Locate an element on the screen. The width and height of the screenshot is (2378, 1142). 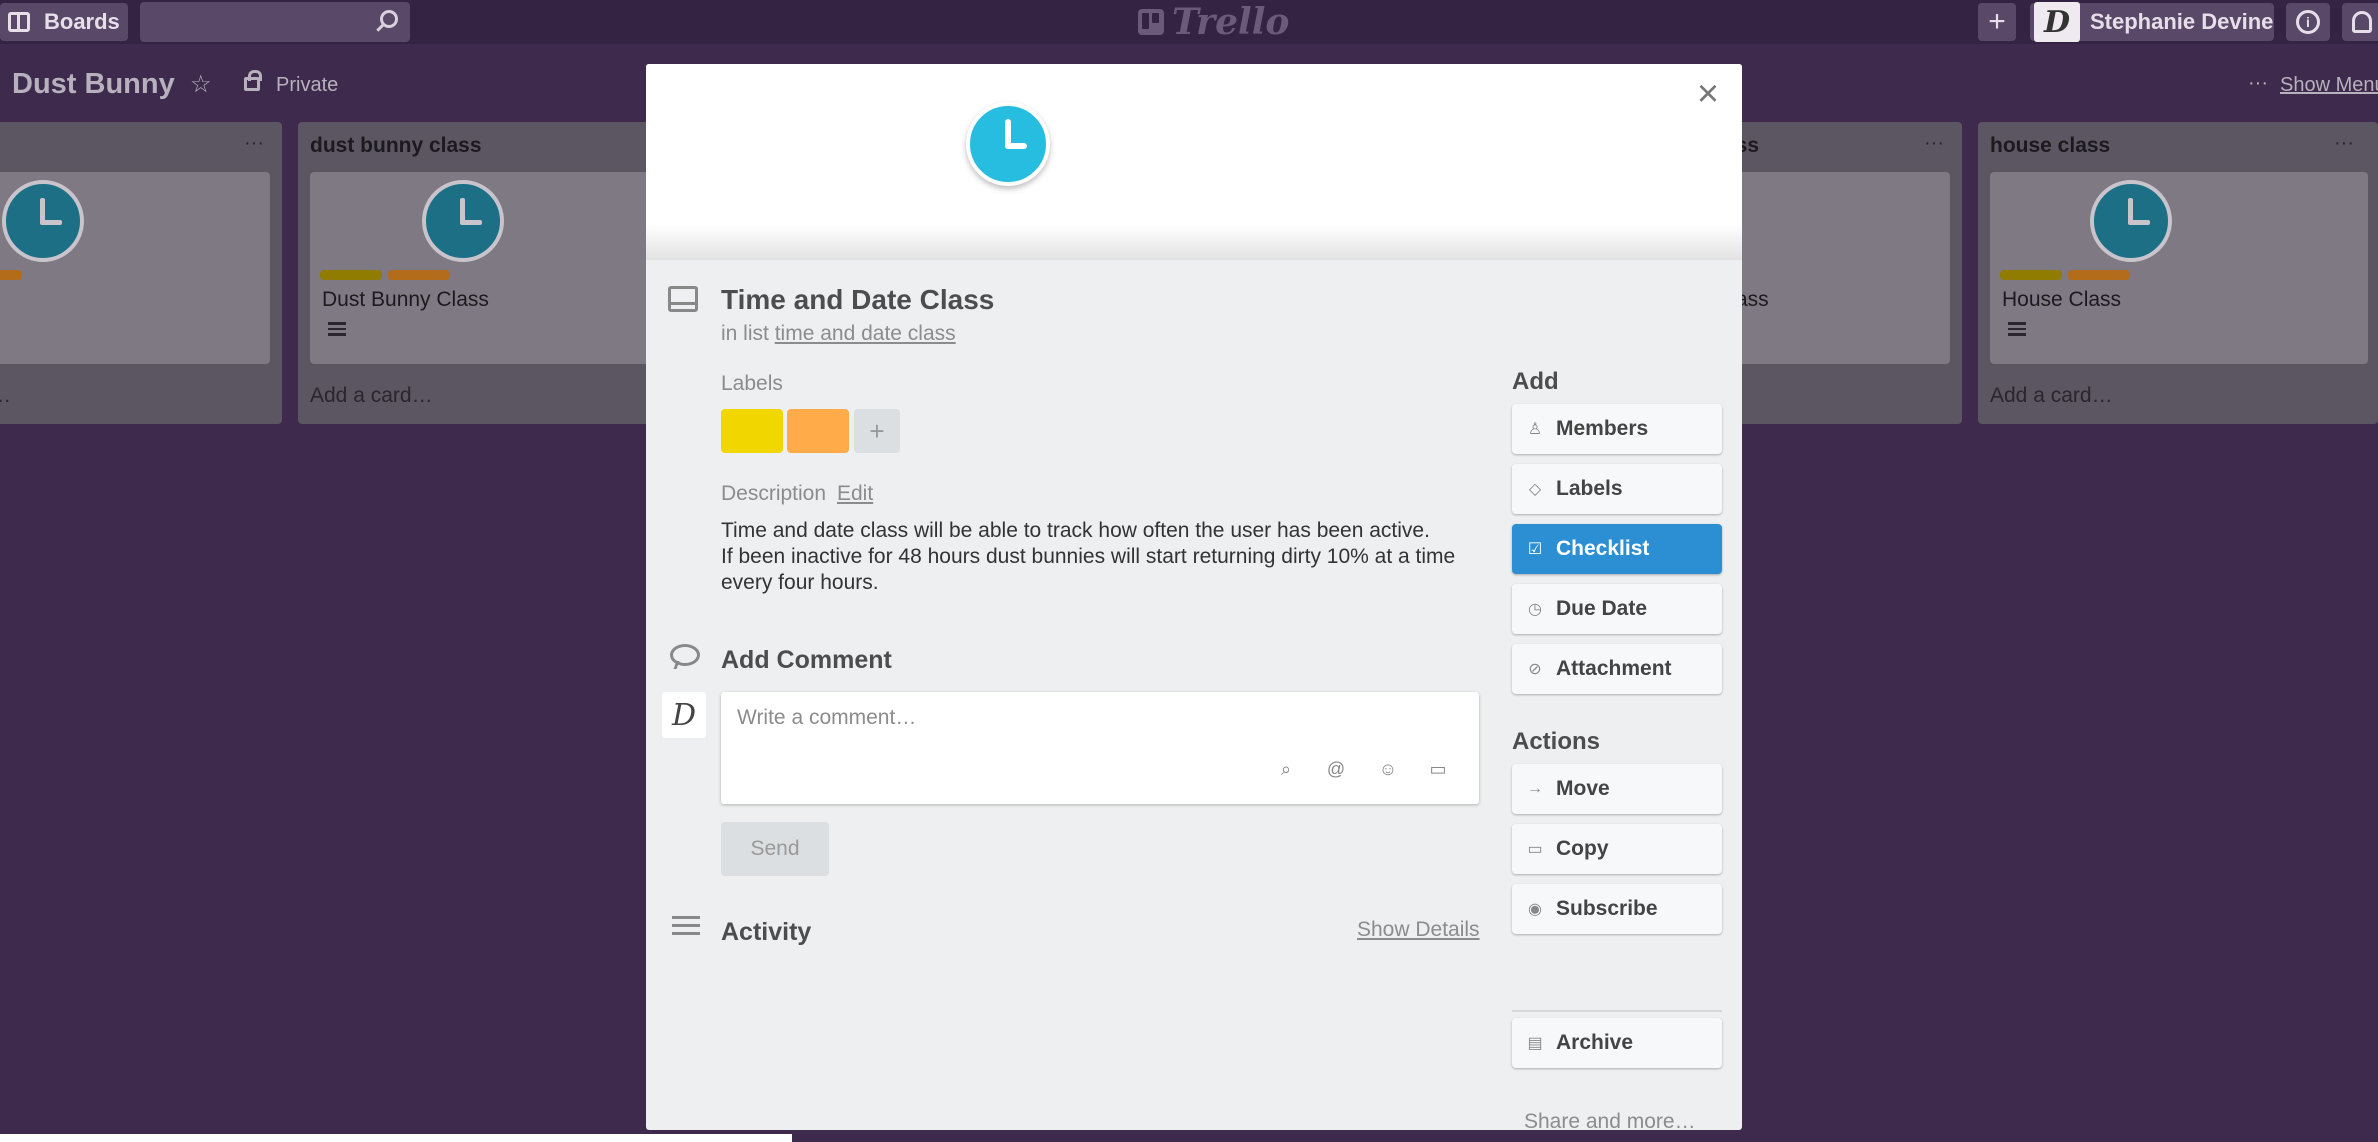
board-menu-dots-icon: ··· is located at coordinates (2258, 83).